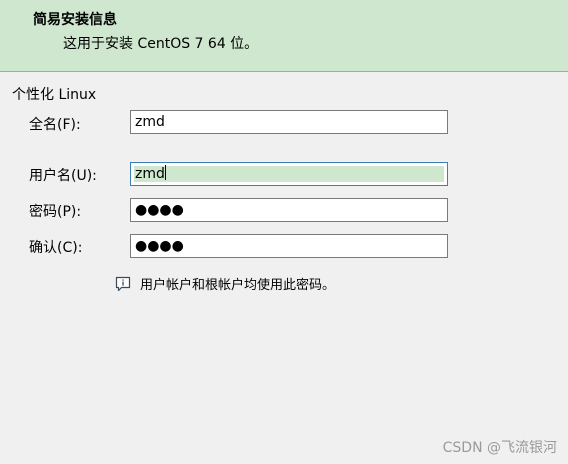 This screenshot has width=568, height=464. I want to click on fullname-label: 全名(F):, so click(55, 125).